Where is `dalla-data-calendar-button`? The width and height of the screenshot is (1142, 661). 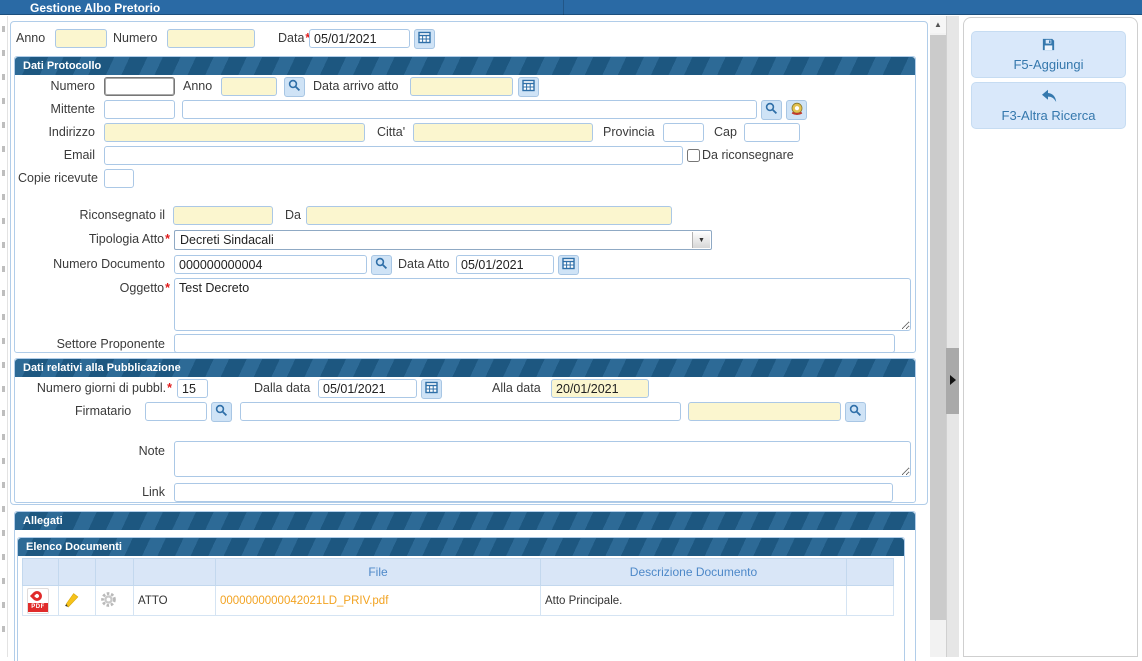 dalla-data-calendar-button is located at coordinates (431, 389).